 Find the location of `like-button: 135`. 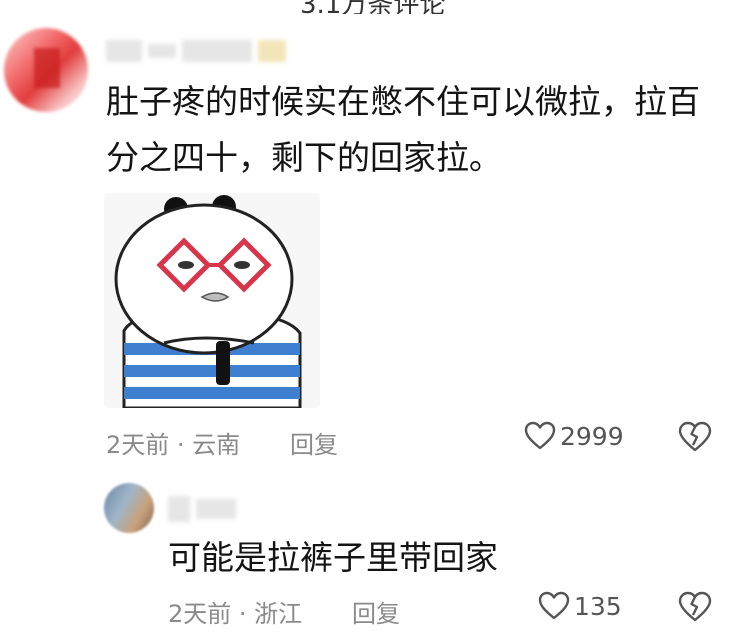

like-button: 135 is located at coordinates (580, 606).